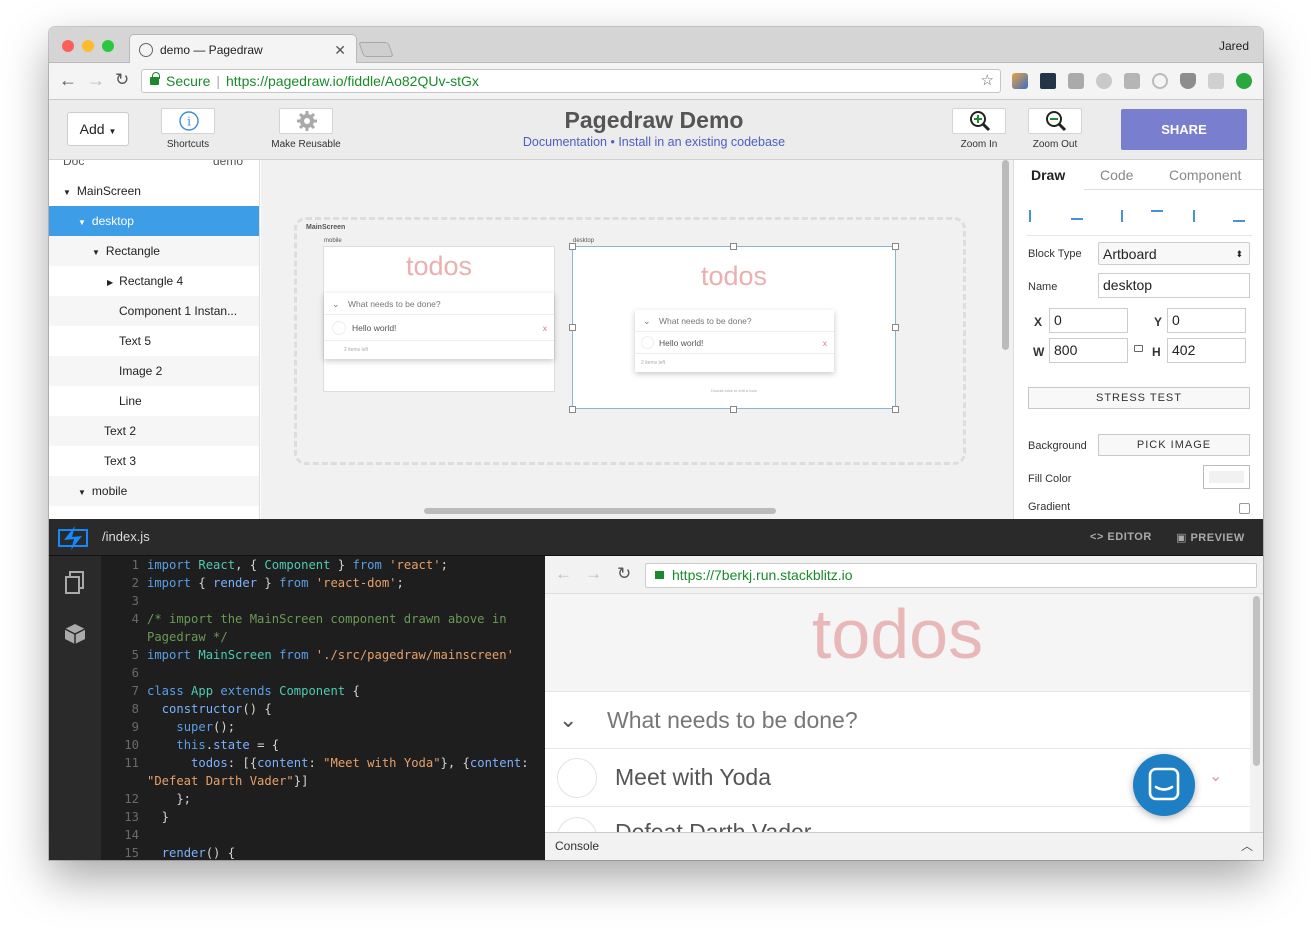 This screenshot has height=934, width=1311. I want to click on preview-scrollbar, so click(1256, 681).